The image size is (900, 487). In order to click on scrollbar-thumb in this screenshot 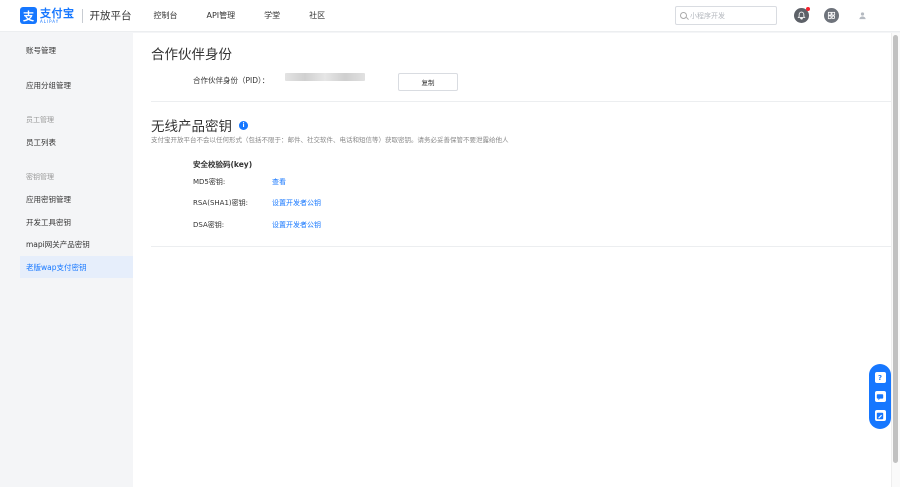, I will do `click(895, 249)`.